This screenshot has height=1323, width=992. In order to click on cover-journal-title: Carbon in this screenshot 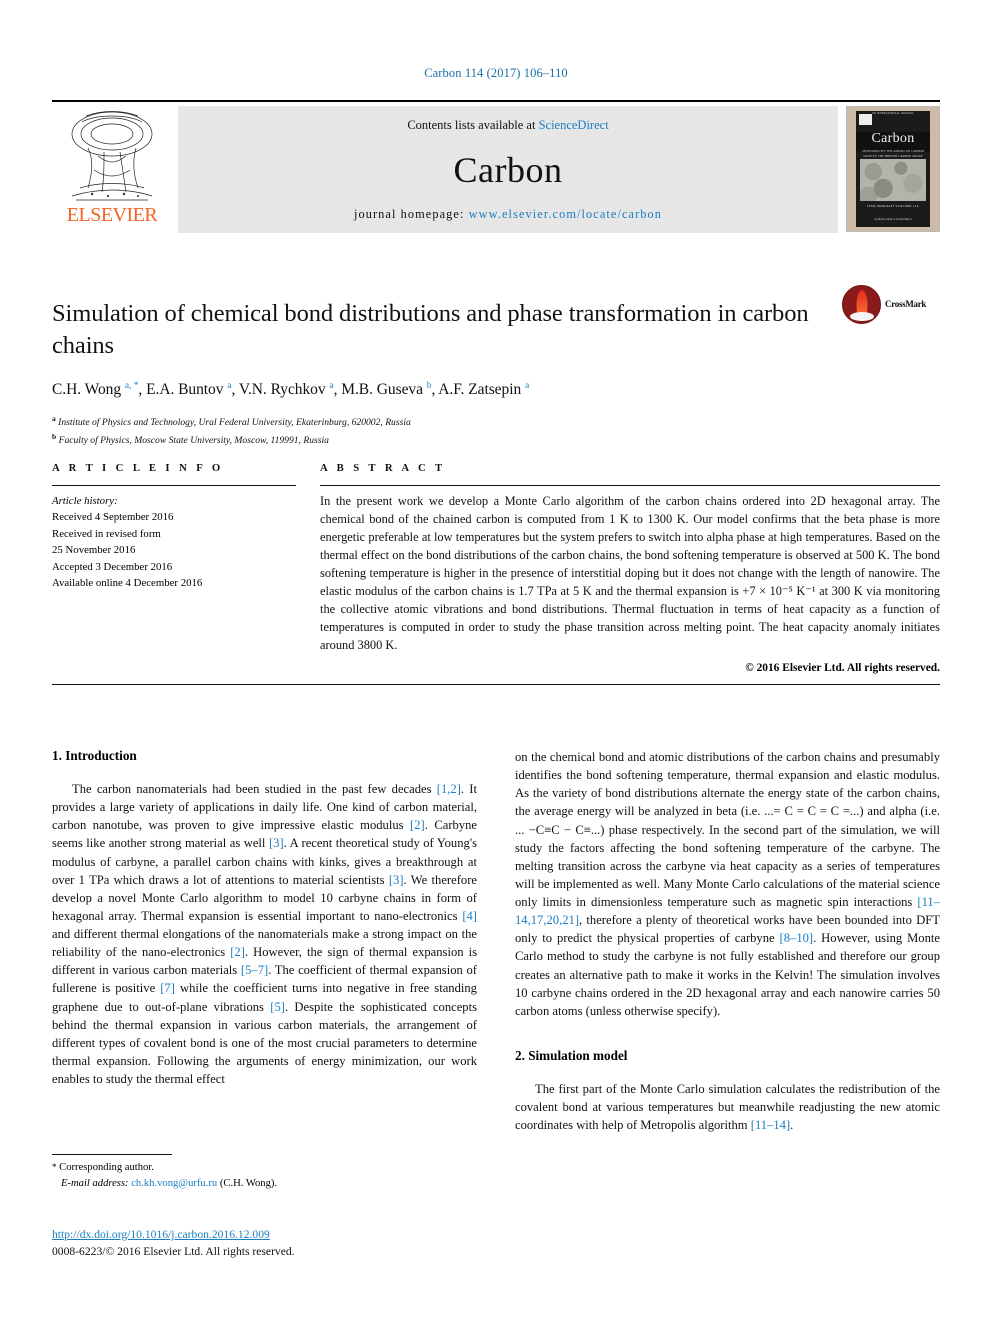, I will do `click(893, 138)`.